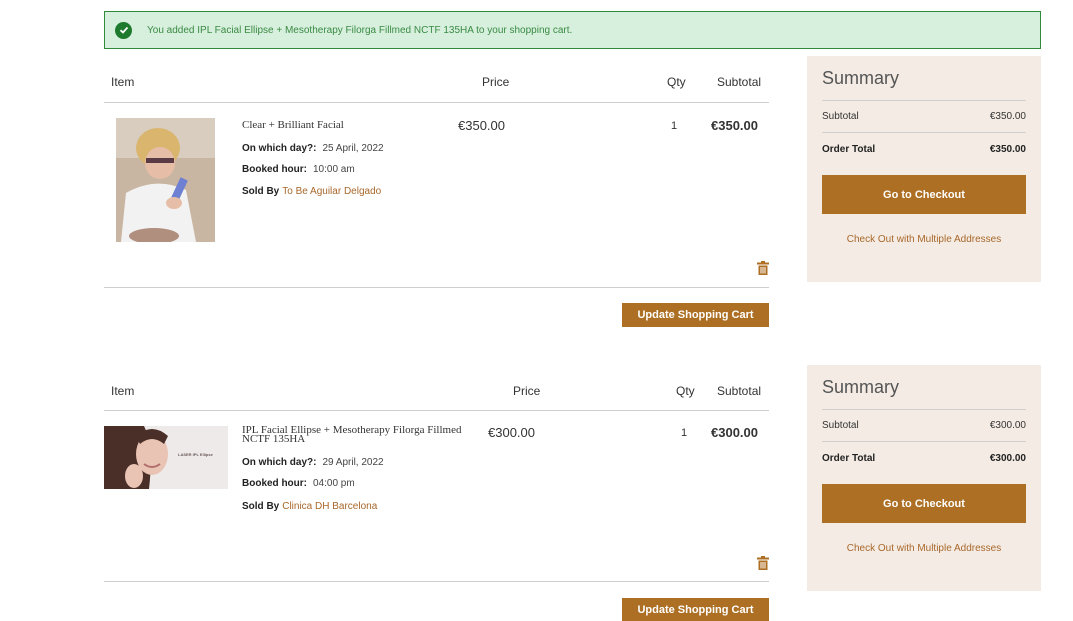 Image resolution: width=1073 pixels, height=621 pixels. Describe the element at coordinates (334, 169) in the screenshot. I see `option-hour-value: 10:00 am` at that location.